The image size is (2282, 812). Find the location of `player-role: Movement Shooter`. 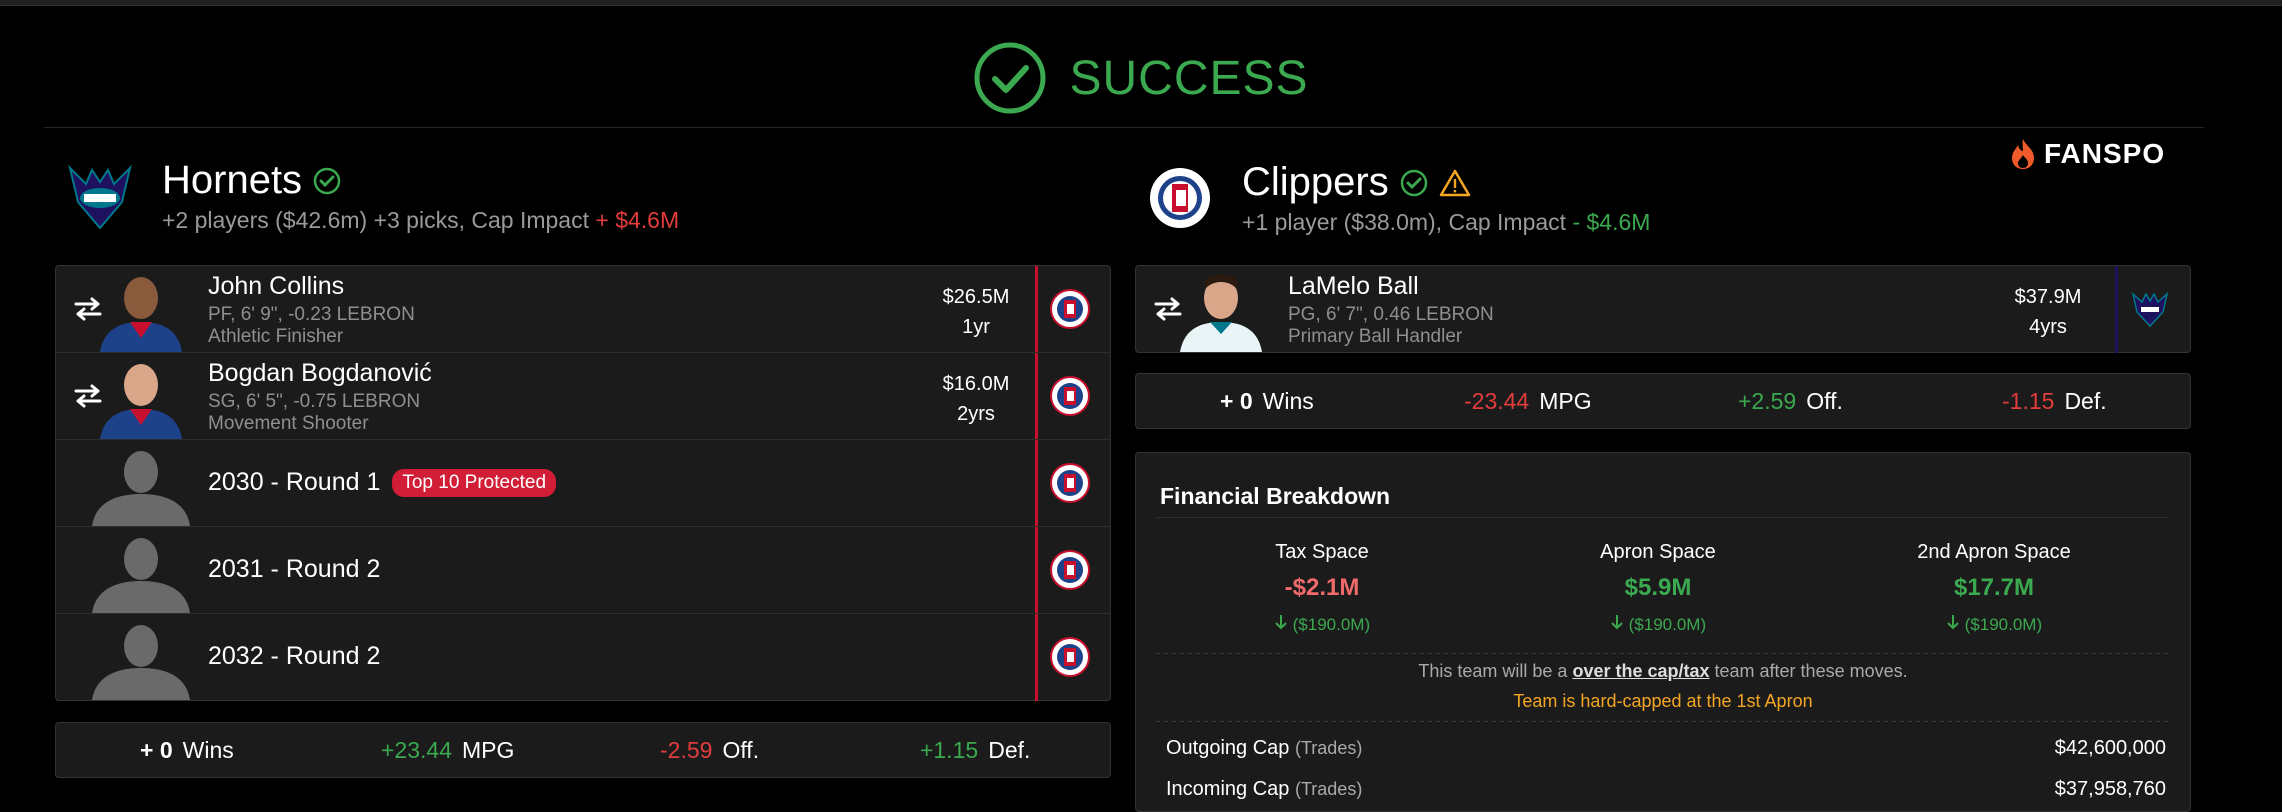

player-role: Movement Shooter is located at coordinates (288, 423).